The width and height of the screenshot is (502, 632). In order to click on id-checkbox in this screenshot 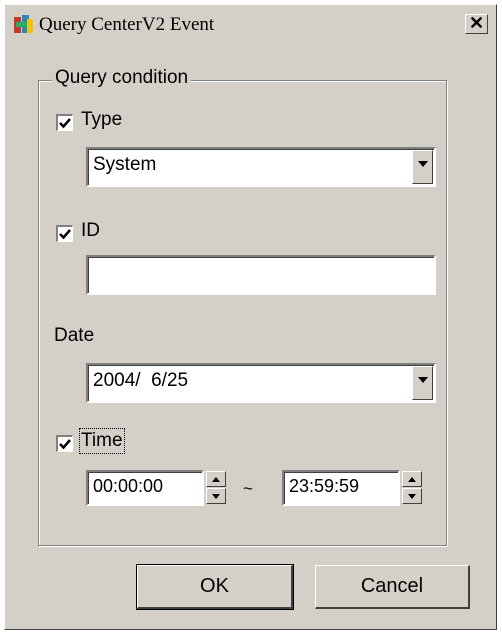, I will do `click(64, 233)`.